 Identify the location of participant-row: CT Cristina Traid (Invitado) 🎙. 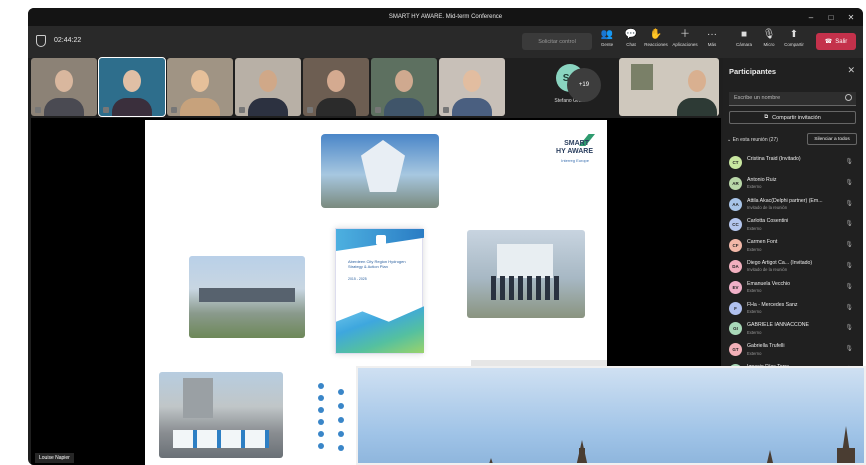
(794, 163).